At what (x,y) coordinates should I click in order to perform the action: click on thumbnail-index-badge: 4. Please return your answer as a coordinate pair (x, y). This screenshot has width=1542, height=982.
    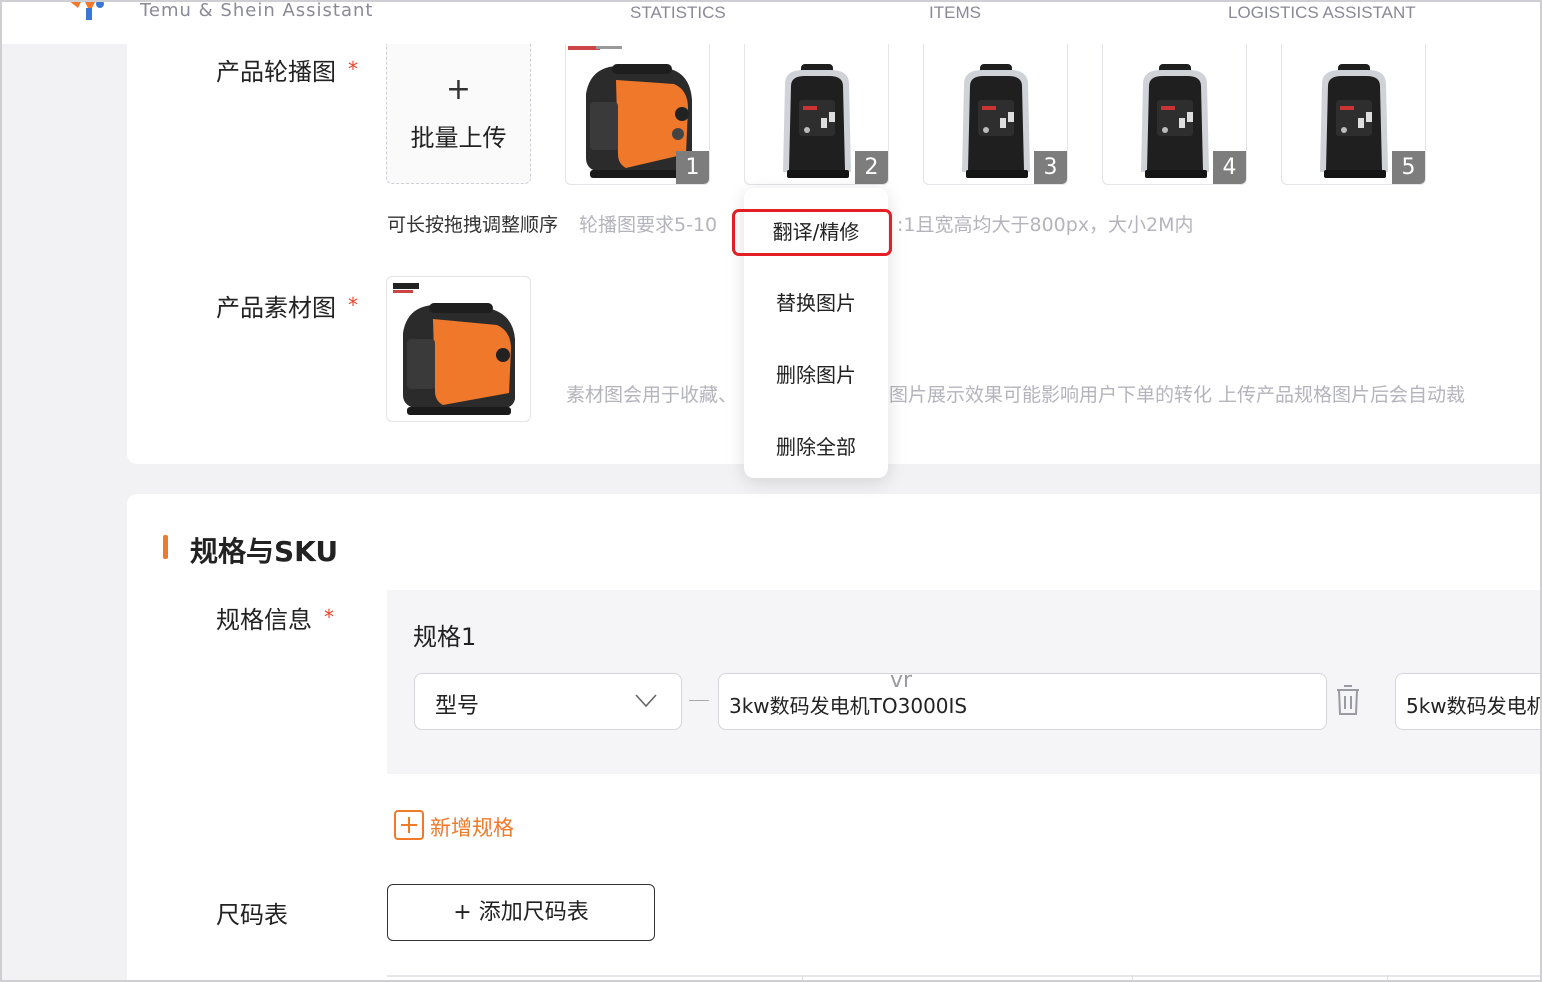
    Looking at the image, I should click on (1229, 167).